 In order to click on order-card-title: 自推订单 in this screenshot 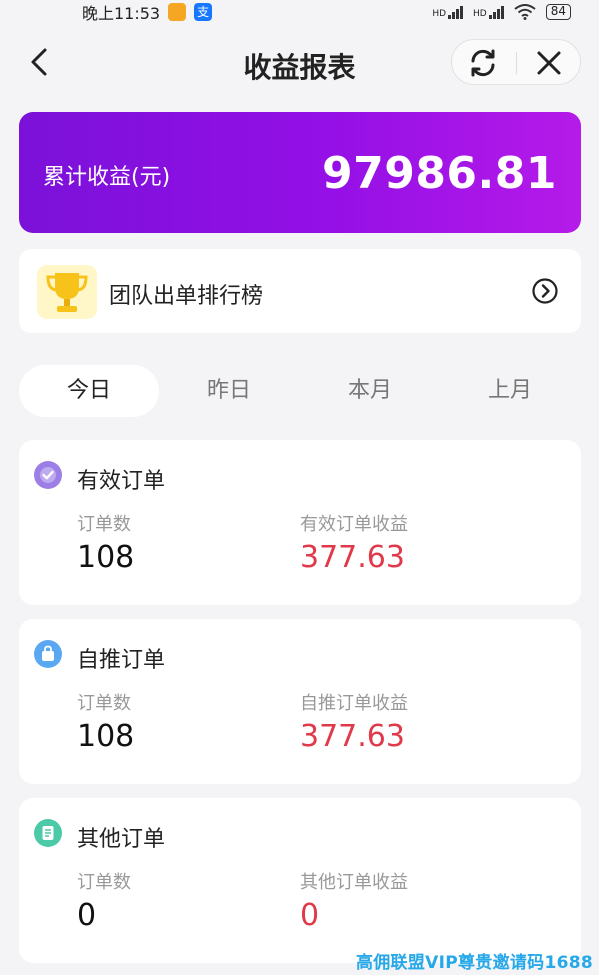, I will do `click(121, 660)`.